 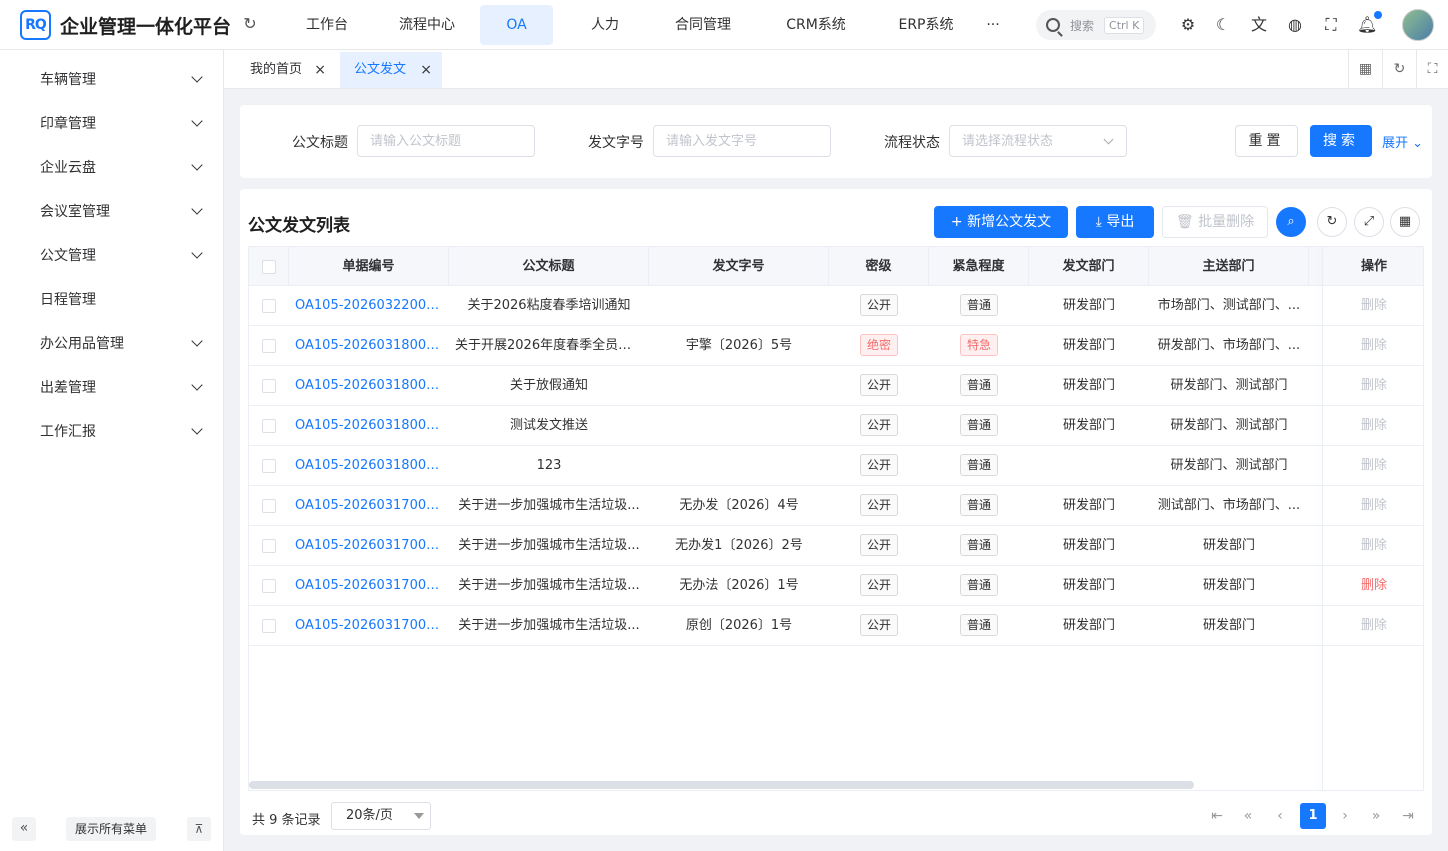 I want to click on cell-id: OA105-2026031700002, so click(x=369, y=626).